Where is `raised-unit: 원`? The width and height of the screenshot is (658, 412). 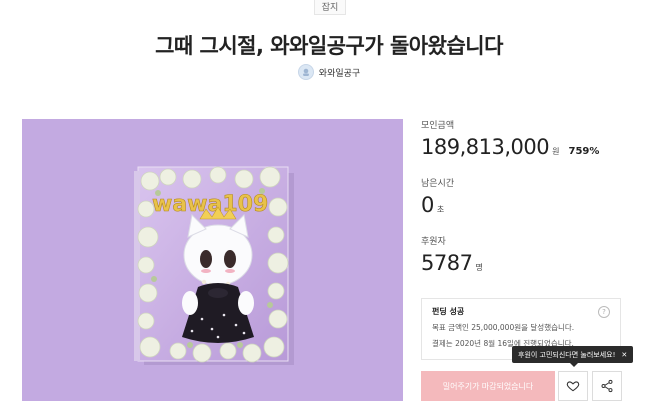
raised-unit: 원 is located at coordinates (556, 151).